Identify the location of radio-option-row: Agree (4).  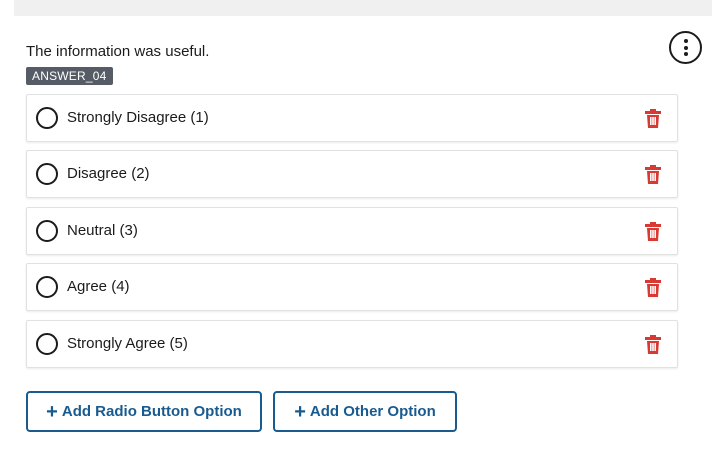
(352, 287).